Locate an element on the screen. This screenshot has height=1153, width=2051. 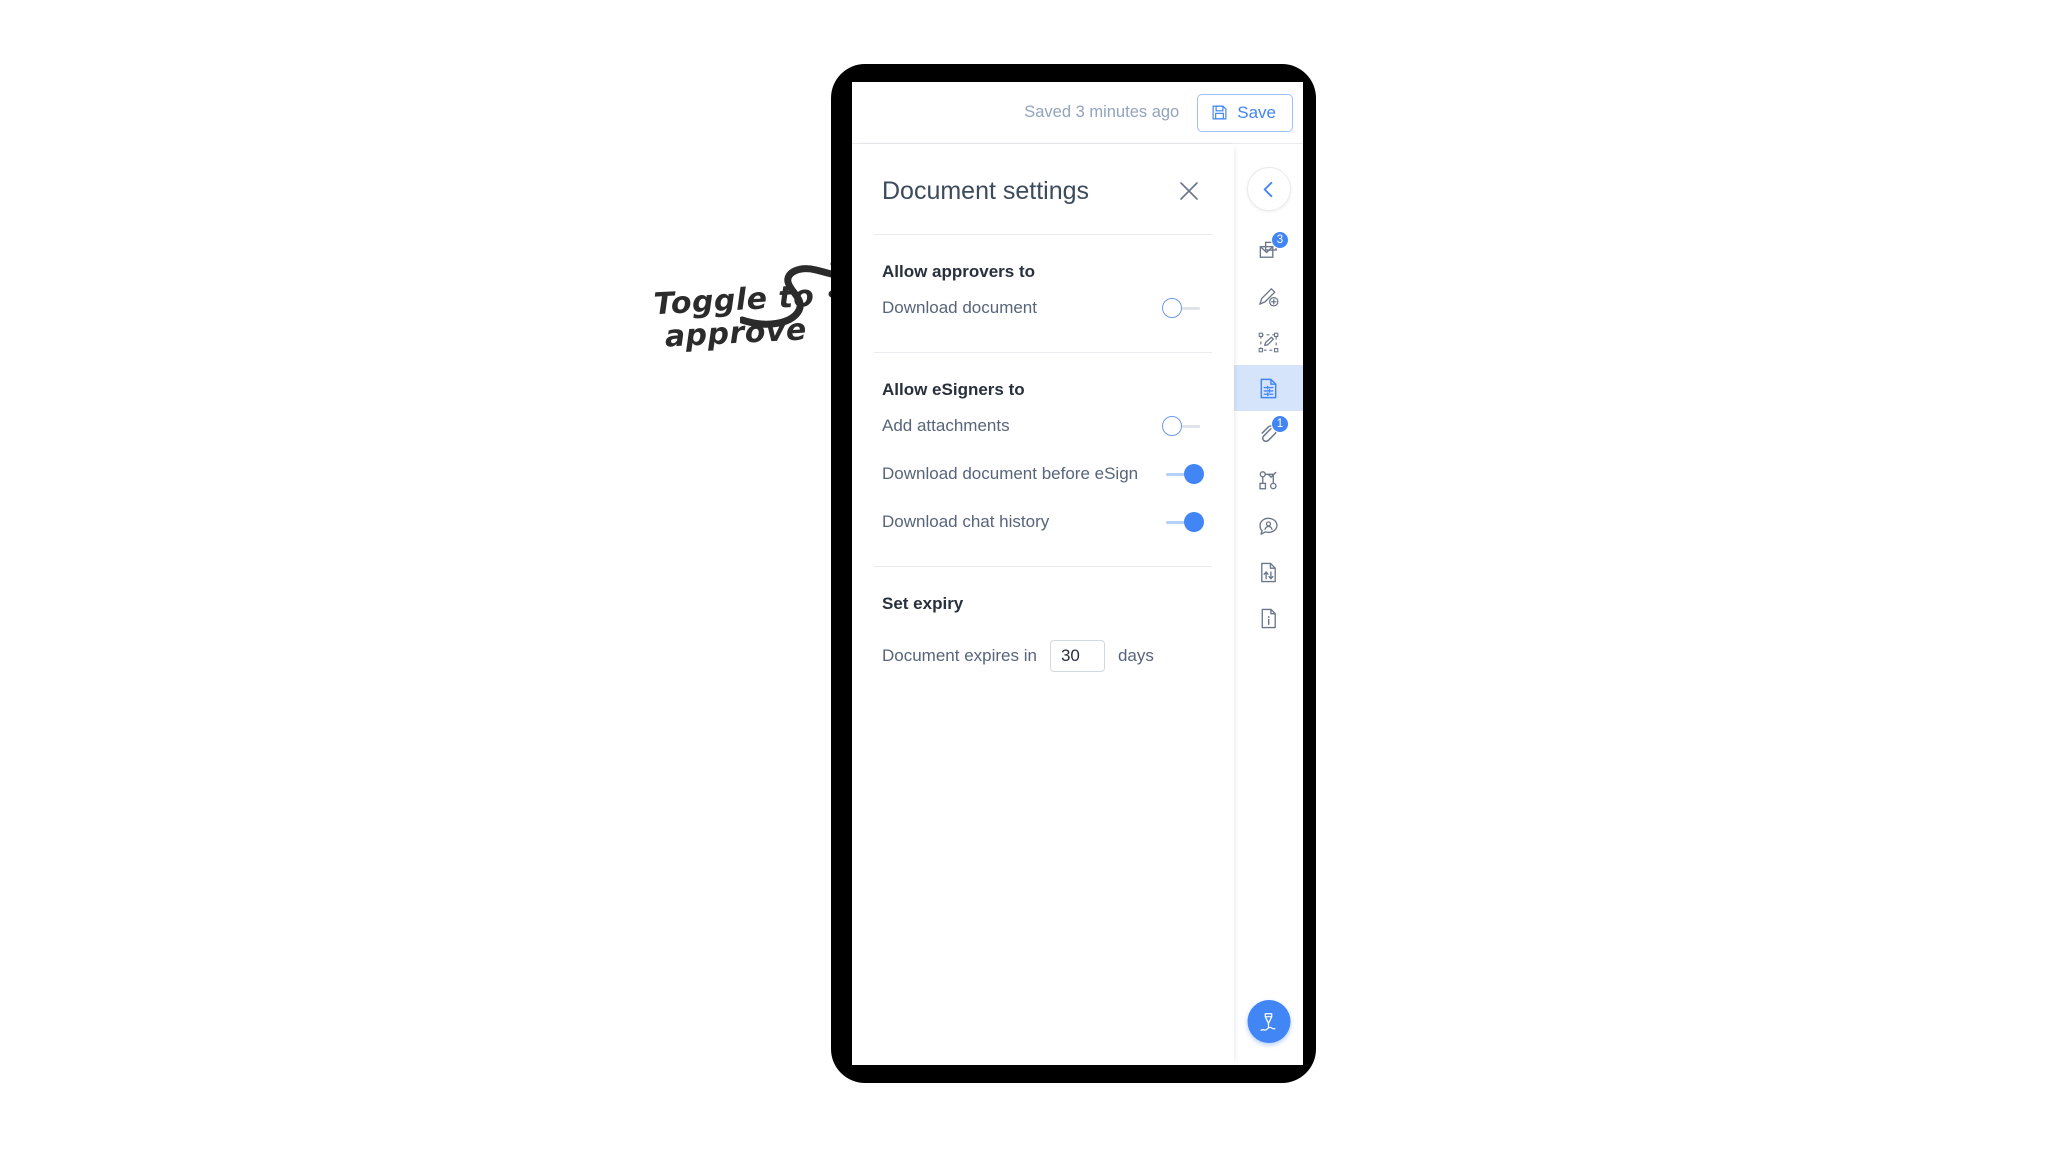
setting-row-add-attachments: Add attachments is located at coordinates (1043, 426).